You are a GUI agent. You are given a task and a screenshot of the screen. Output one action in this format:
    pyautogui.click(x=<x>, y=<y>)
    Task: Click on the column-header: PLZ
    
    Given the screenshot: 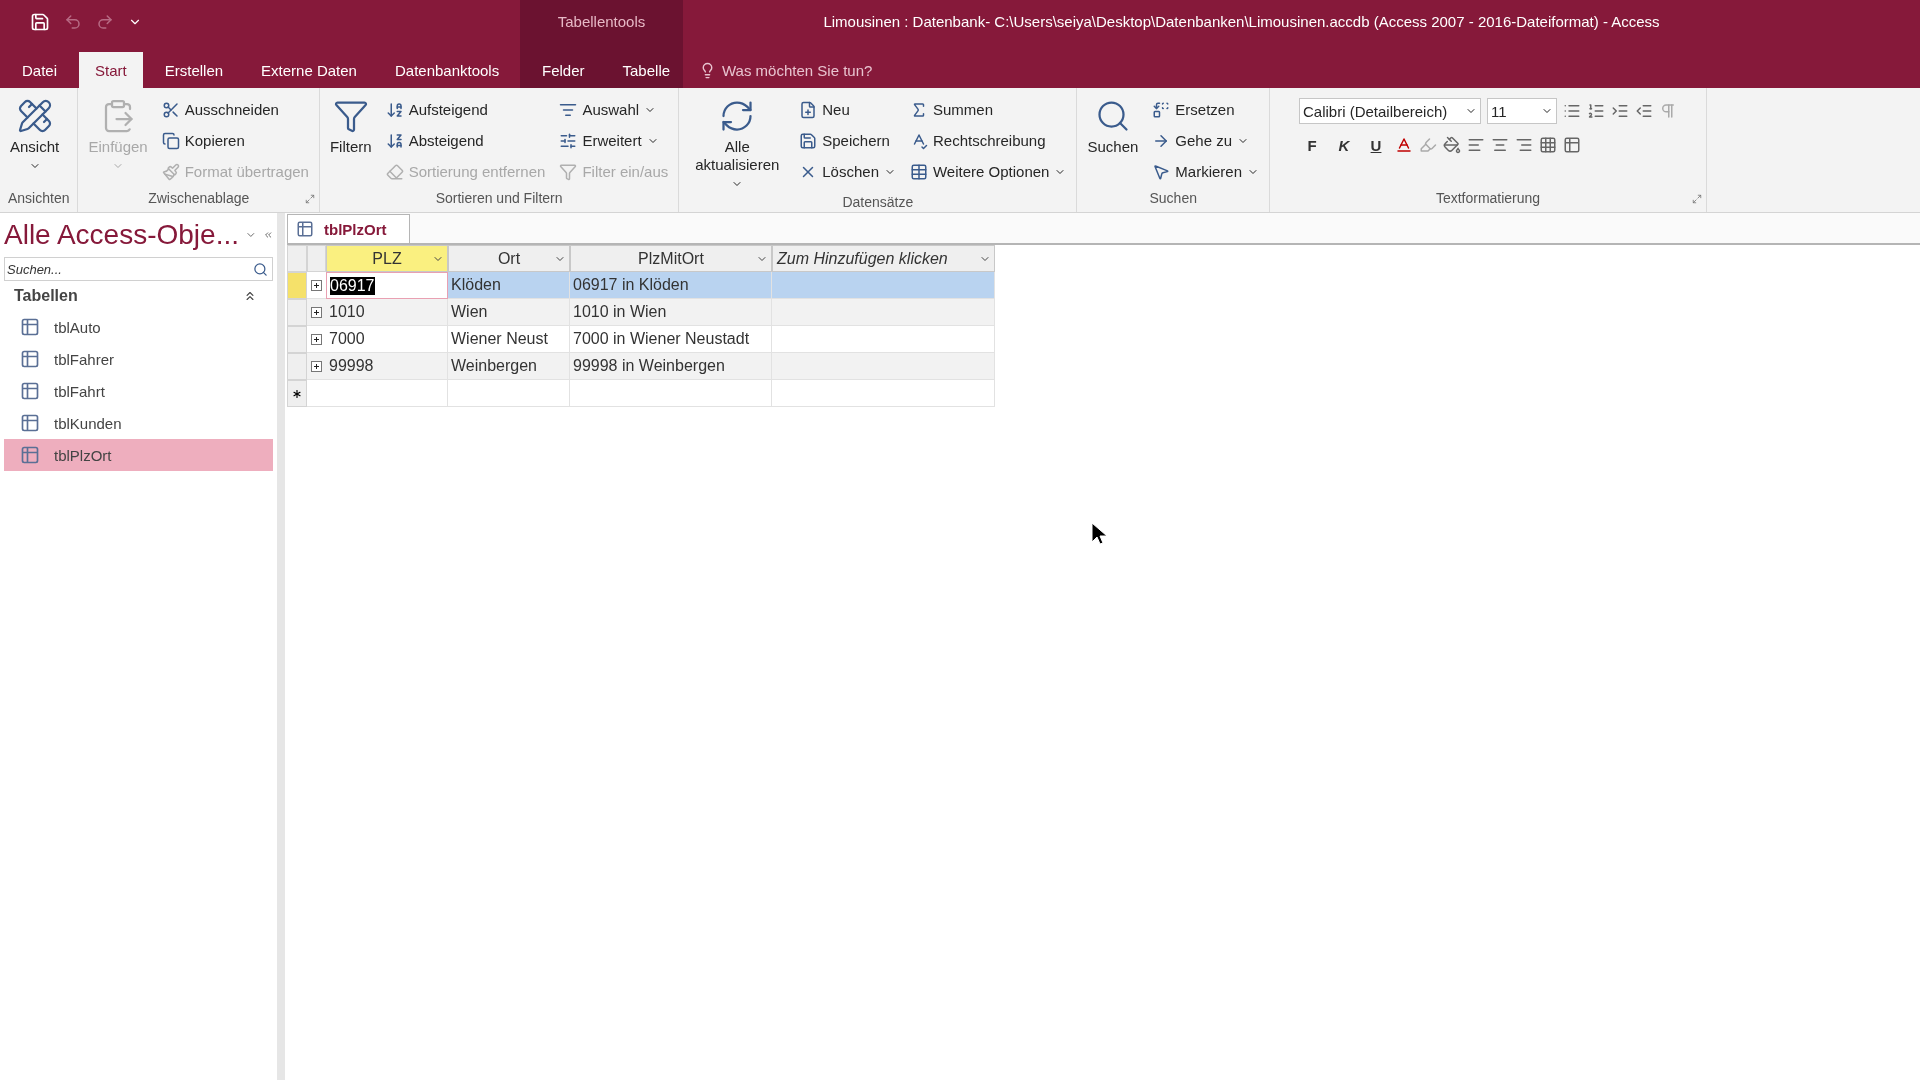 What is the action you would take?
    pyautogui.click(x=387, y=258)
    